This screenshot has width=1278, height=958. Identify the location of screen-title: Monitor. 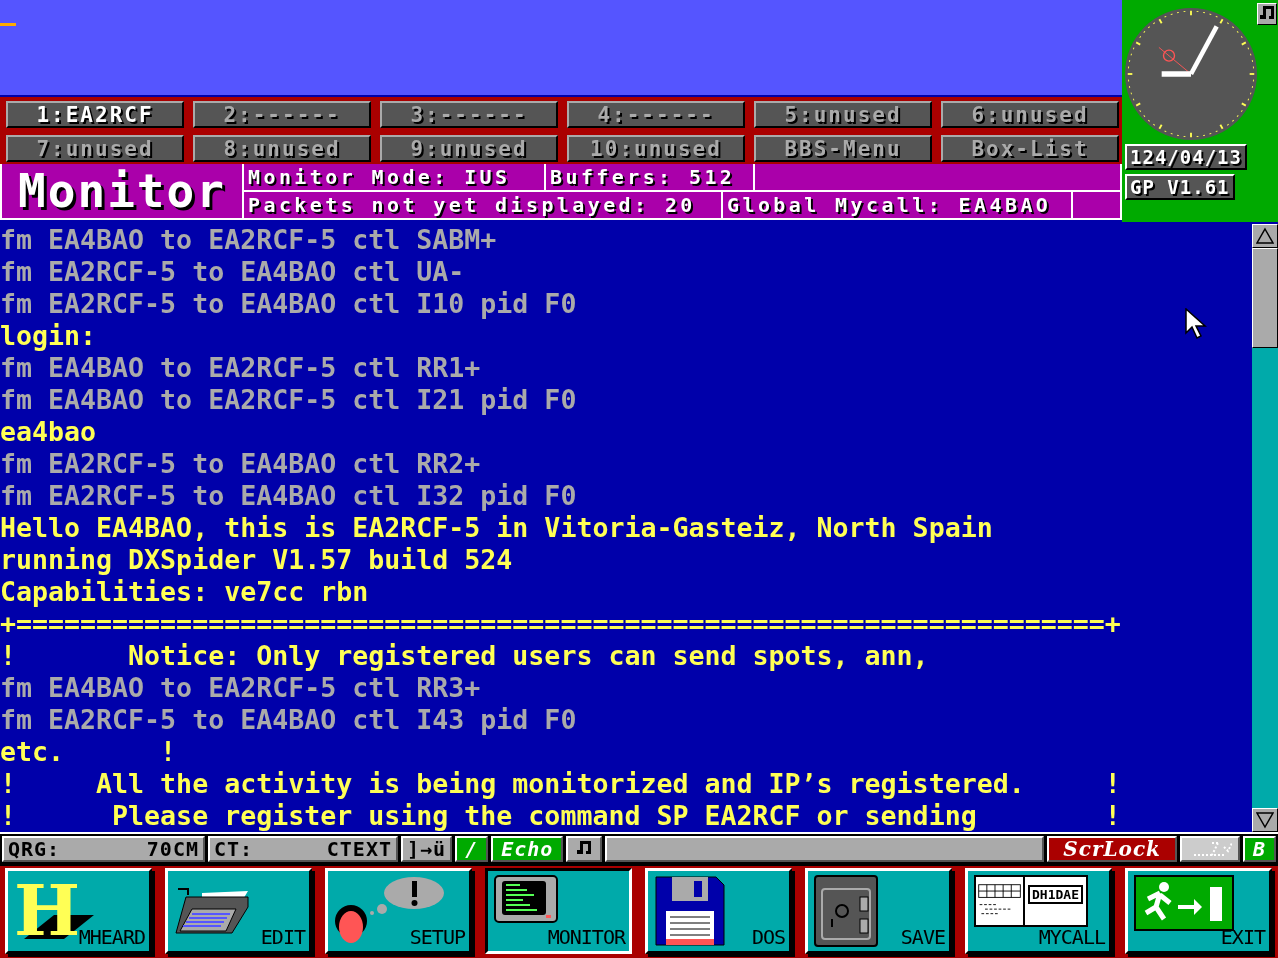
(122, 191).